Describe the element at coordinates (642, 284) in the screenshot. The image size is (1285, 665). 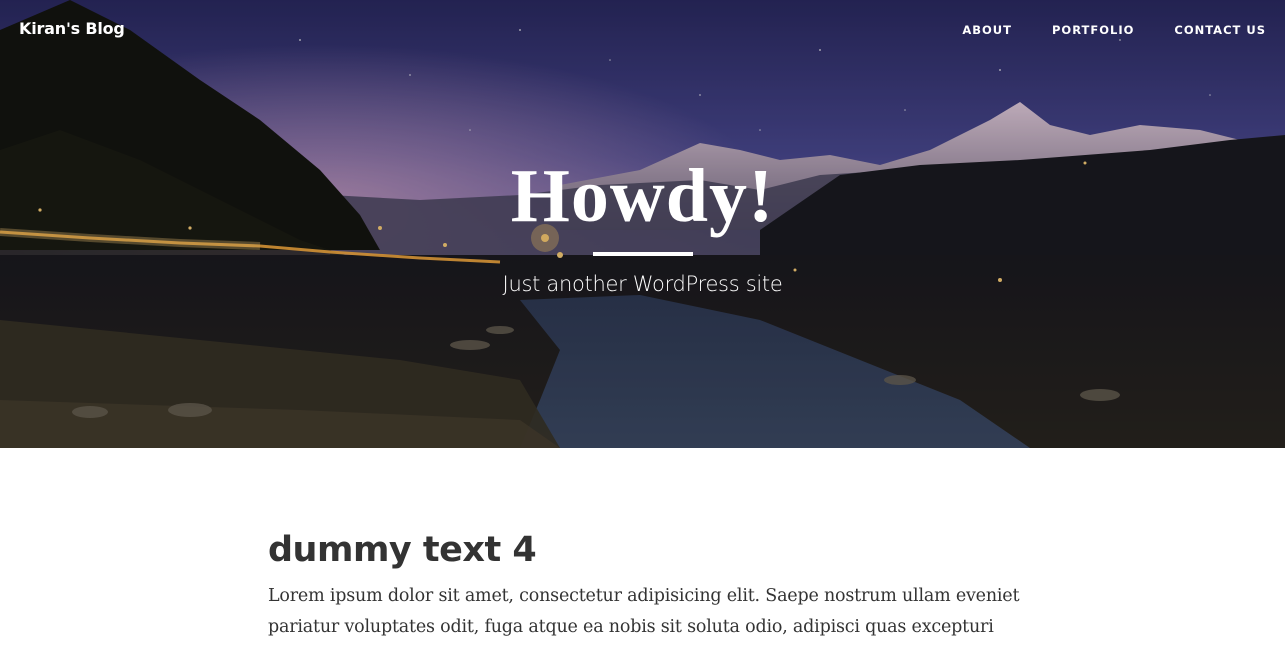
I see `site-tagline: Just another WordPress site` at that location.